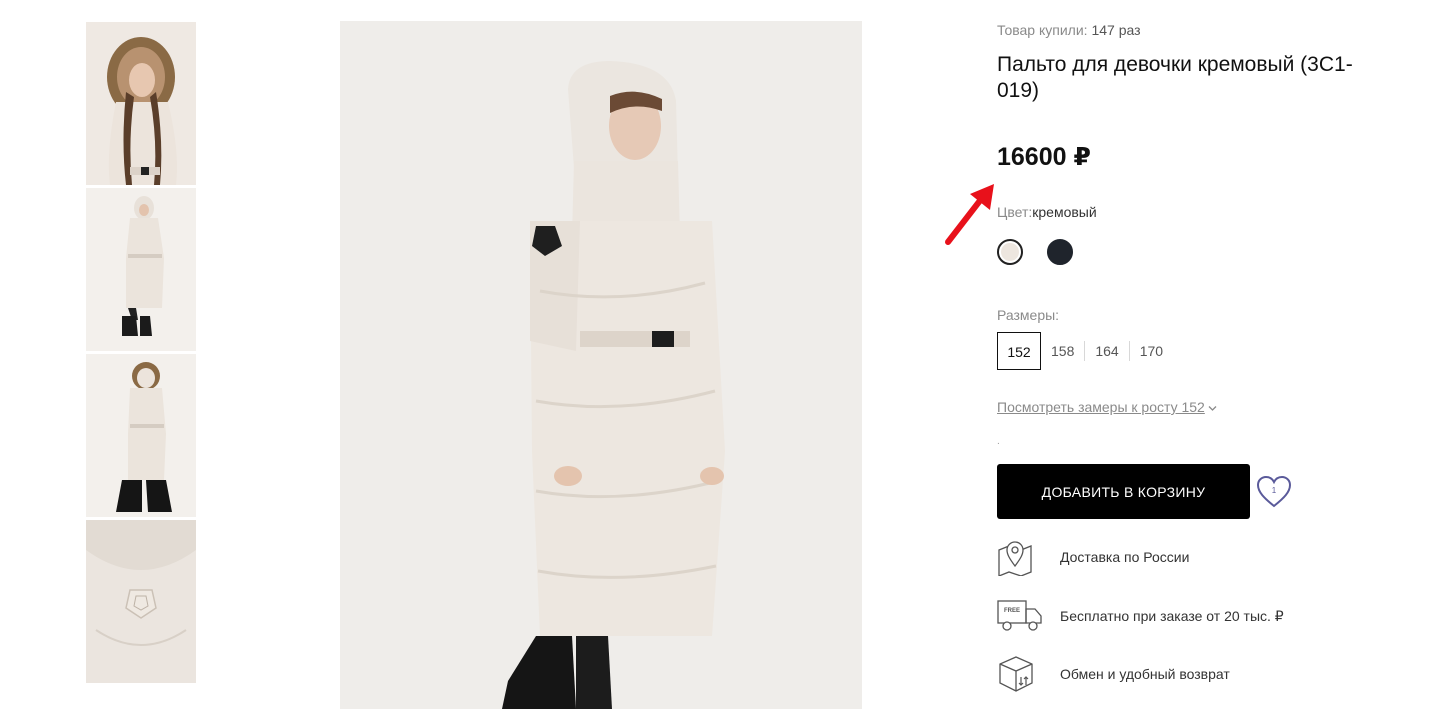 Image resolution: width=1450 pixels, height=709 pixels. What do you see at coordinates (1028, 315) in the screenshot?
I see `sizes-label: Размеры:` at bounding box center [1028, 315].